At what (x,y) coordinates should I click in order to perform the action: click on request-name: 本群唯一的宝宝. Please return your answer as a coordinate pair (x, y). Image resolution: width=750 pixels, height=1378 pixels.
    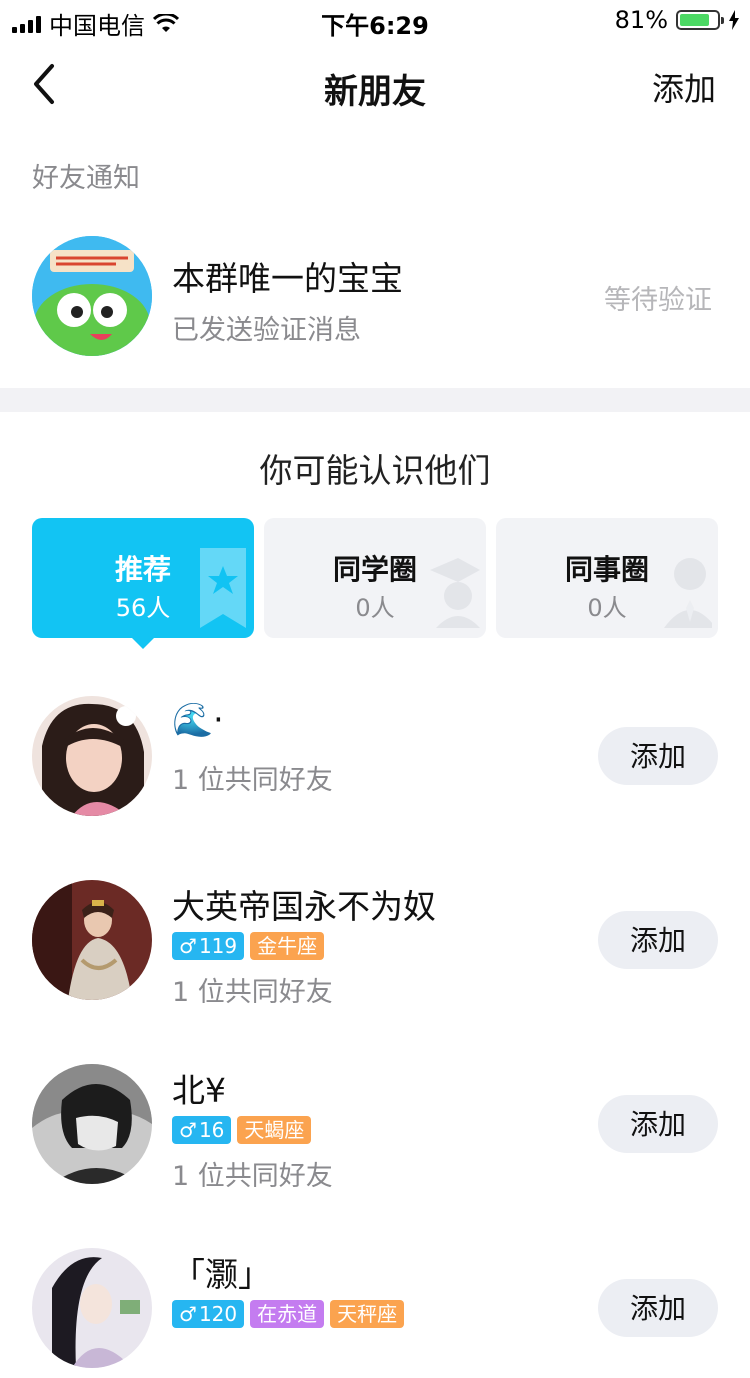
    Looking at the image, I should click on (287, 278).